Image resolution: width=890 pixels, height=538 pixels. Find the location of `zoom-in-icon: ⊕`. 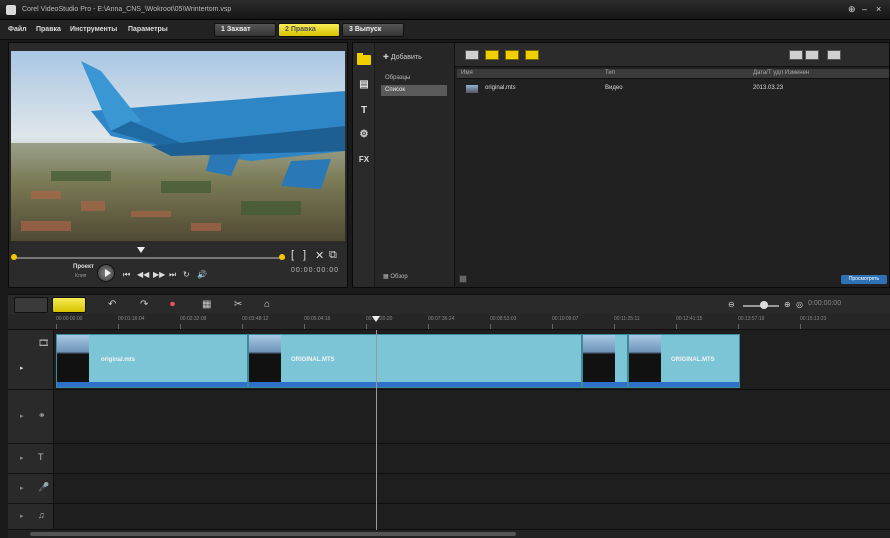

zoom-in-icon: ⊕ is located at coordinates (787, 304).